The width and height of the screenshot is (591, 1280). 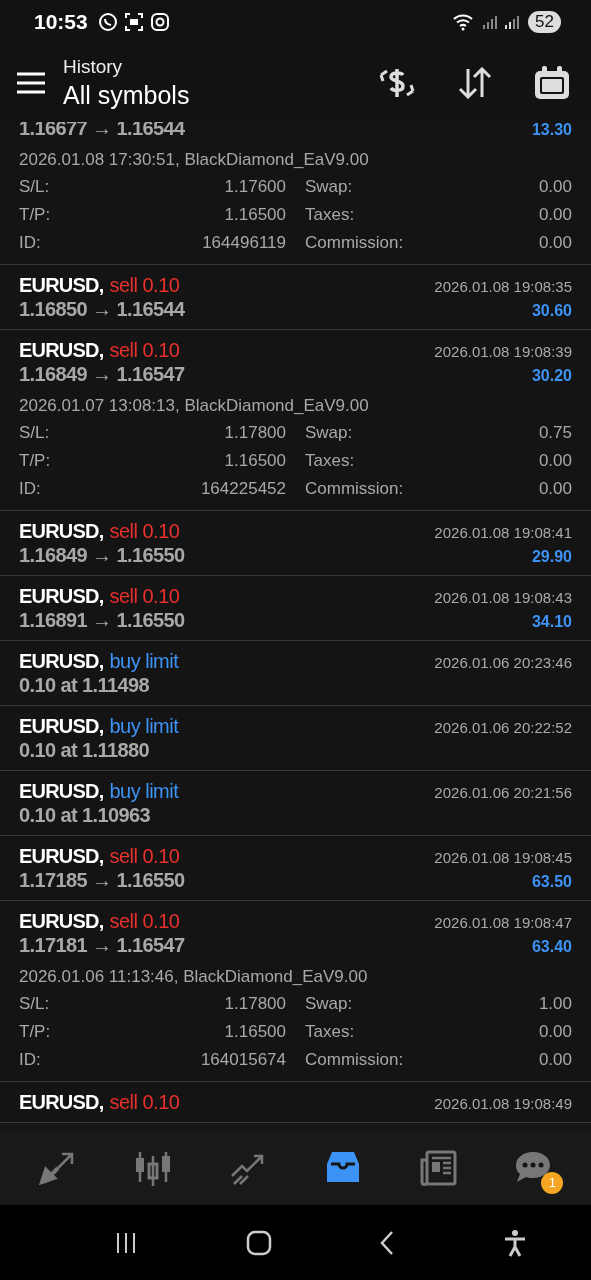 I want to click on screen-title: History, so click(x=93, y=67).